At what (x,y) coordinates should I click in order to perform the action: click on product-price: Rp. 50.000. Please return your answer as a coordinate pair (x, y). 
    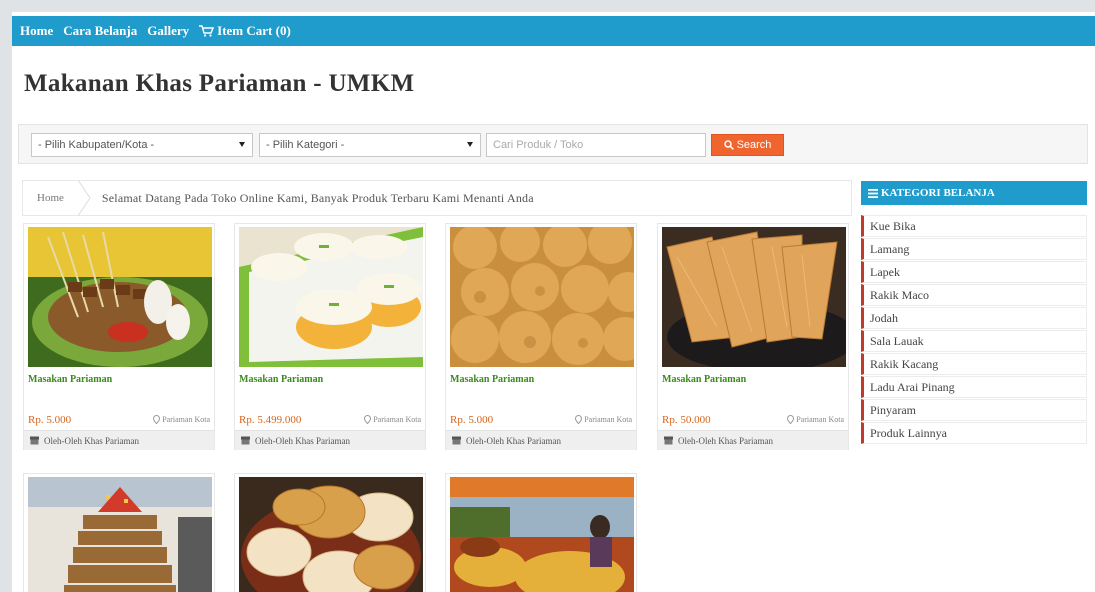
    Looking at the image, I should click on (686, 420).